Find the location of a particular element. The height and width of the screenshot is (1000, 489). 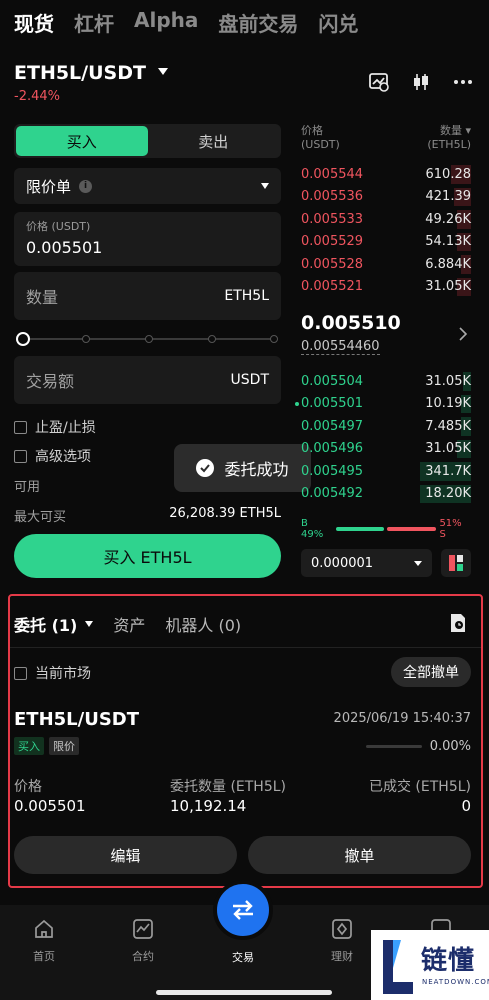

check-circle-icon is located at coordinates (205, 468).